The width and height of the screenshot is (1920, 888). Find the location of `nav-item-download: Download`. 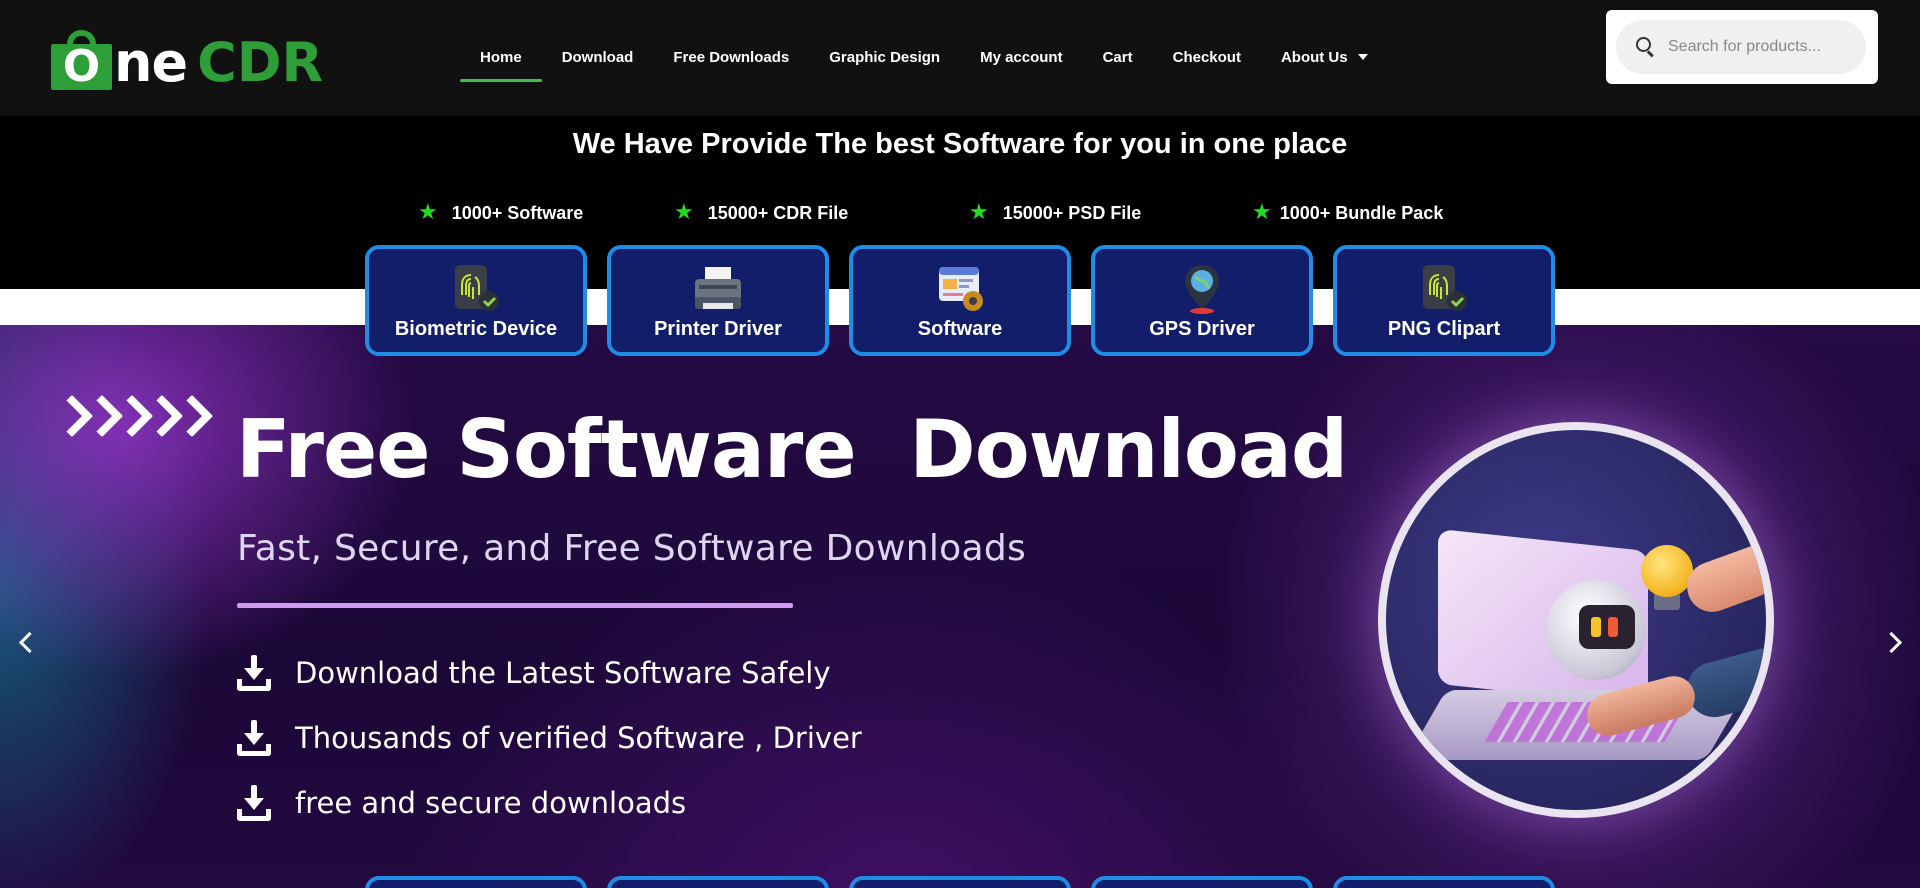

nav-item-download: Download is located at coordinates (598, 59).